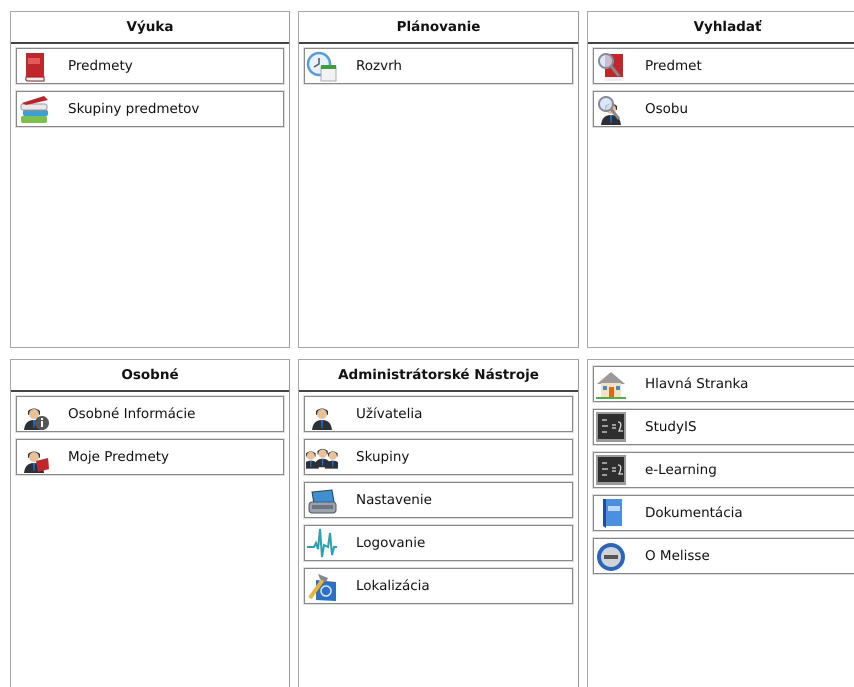  Describe the element at coordinates (322, 543) in the screenshot. I see `heartbeat-icon` at that location.